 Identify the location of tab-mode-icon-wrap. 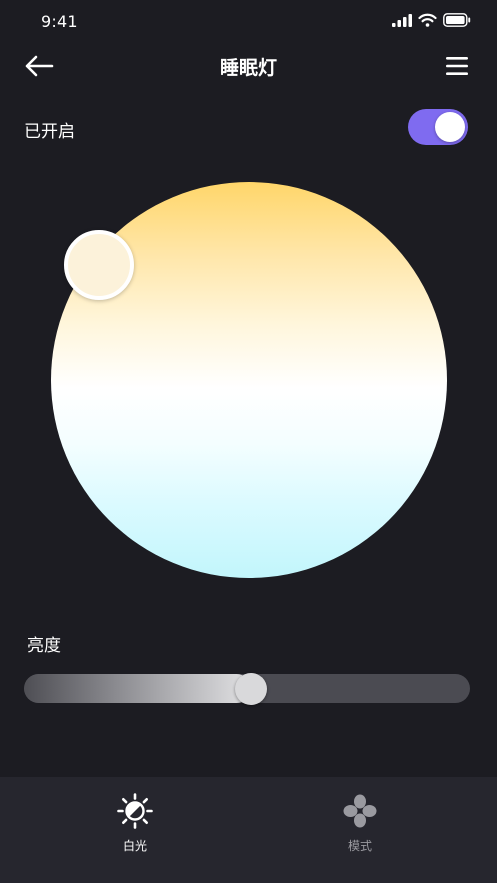
(360, 811).